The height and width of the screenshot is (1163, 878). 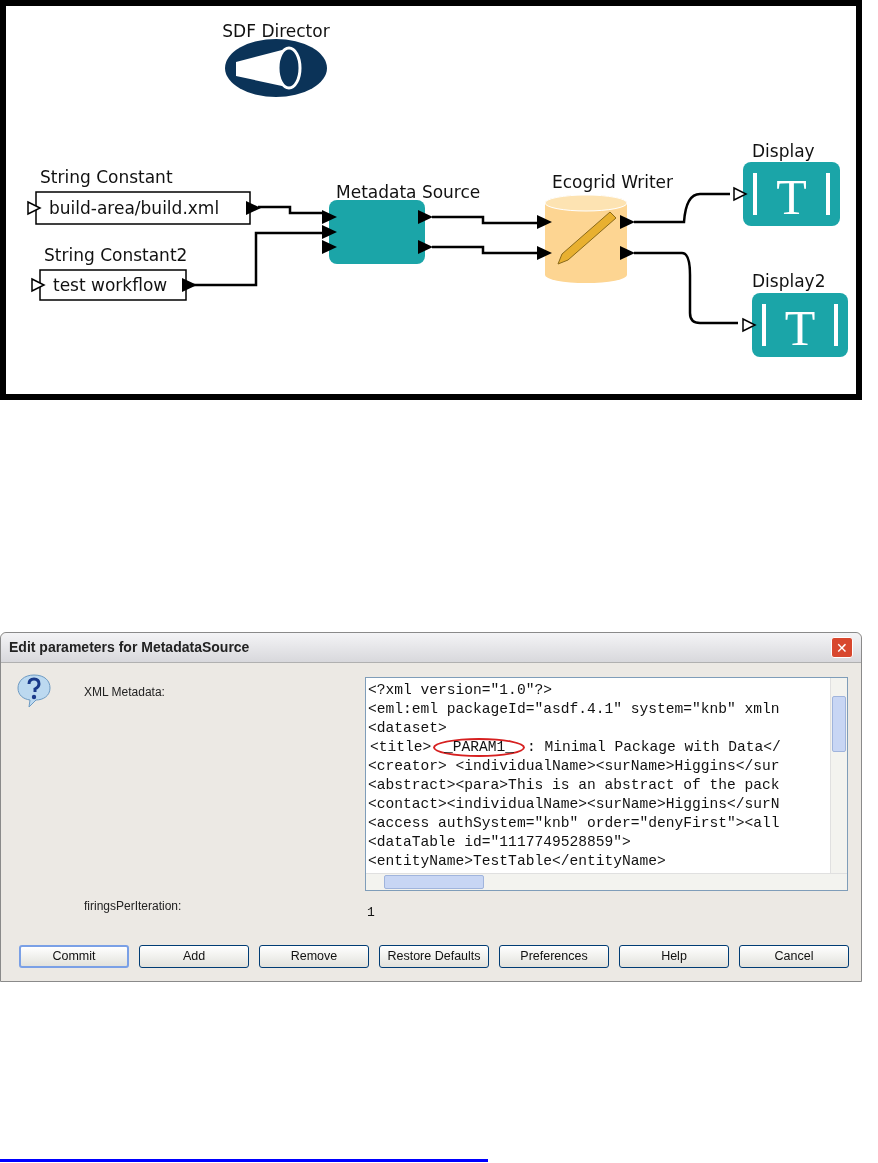 What do you see at coordinates (789, 281) in the screenshot?
I see `actor-label: Display2` at bounding box center [789, 281].